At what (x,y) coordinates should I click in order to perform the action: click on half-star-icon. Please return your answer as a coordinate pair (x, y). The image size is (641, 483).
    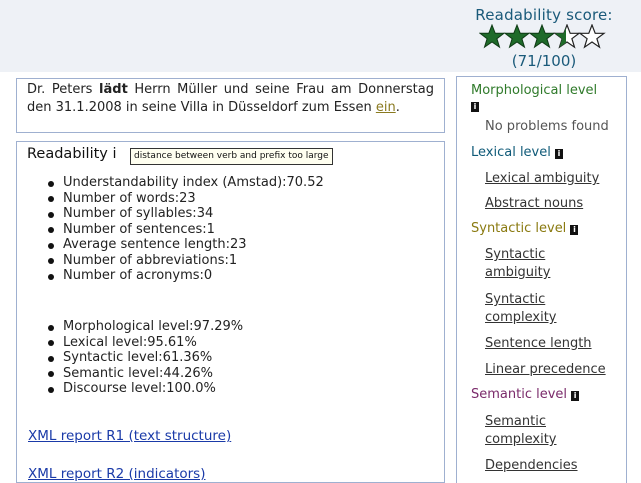
    Looking at the image, I should click on (567, 36).